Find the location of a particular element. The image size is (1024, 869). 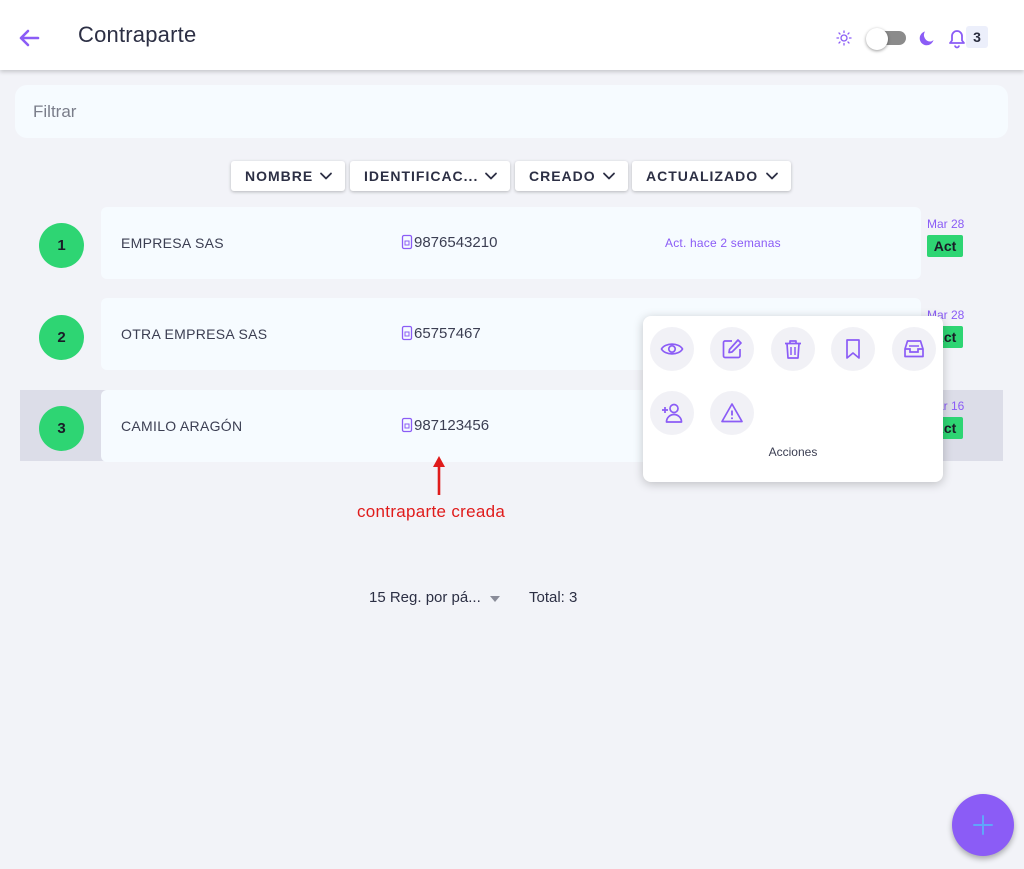

total-count: Total: 3 is located at coordinates (553, 597).